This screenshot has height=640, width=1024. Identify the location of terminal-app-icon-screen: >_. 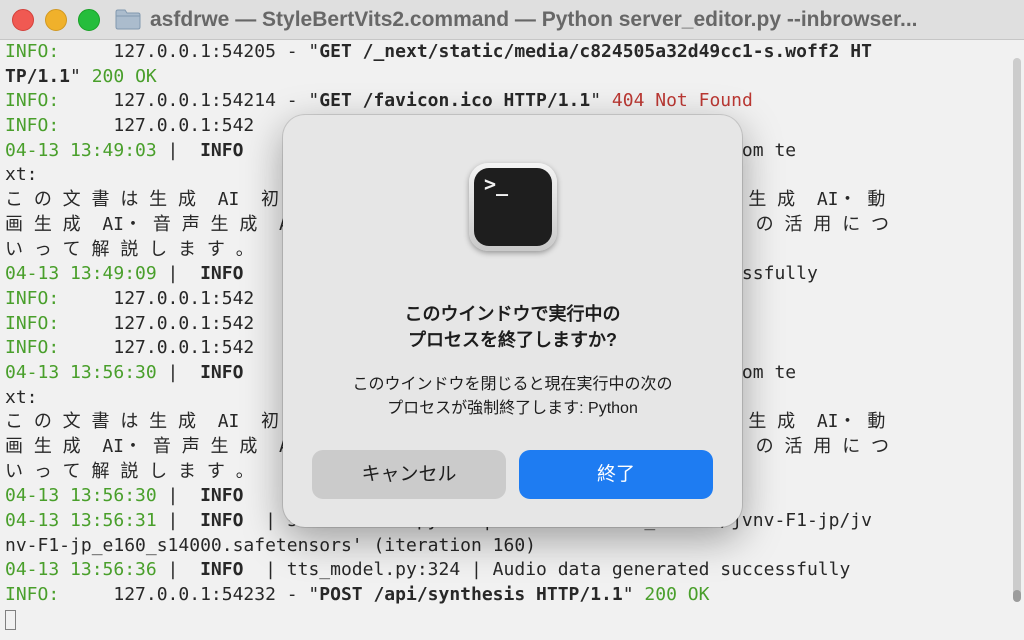
(513, 207).